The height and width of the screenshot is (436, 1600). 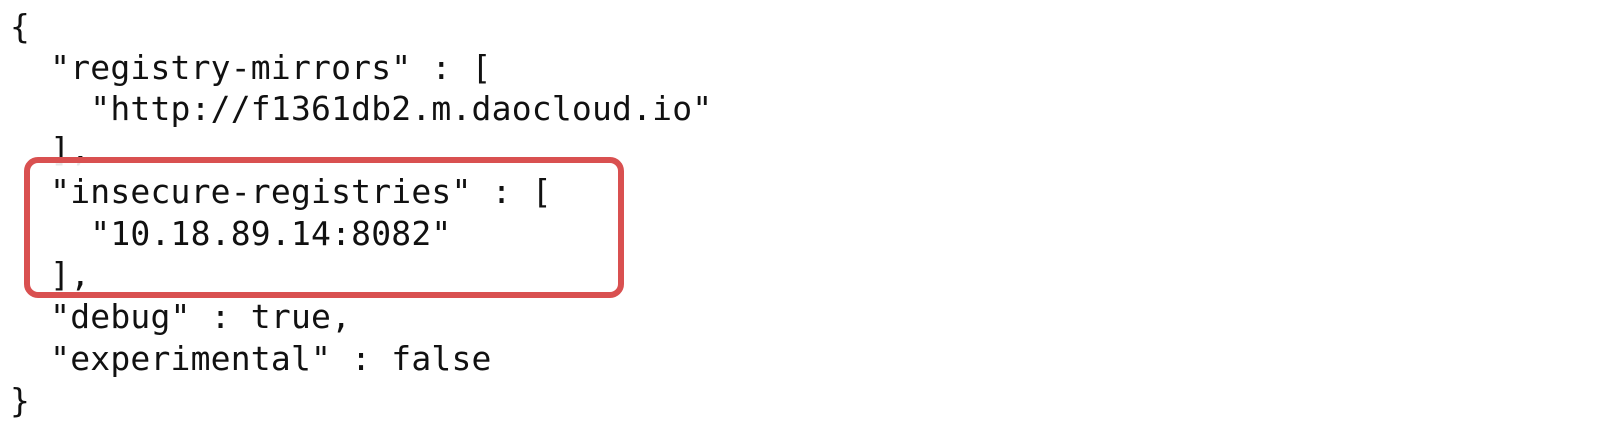 What do you see at coordinates (231, 233) in the screenshot?
I see `highlighted-line-insecure-registry-address: "10.18.89.14:8082"` at bounding box center [231, 233].